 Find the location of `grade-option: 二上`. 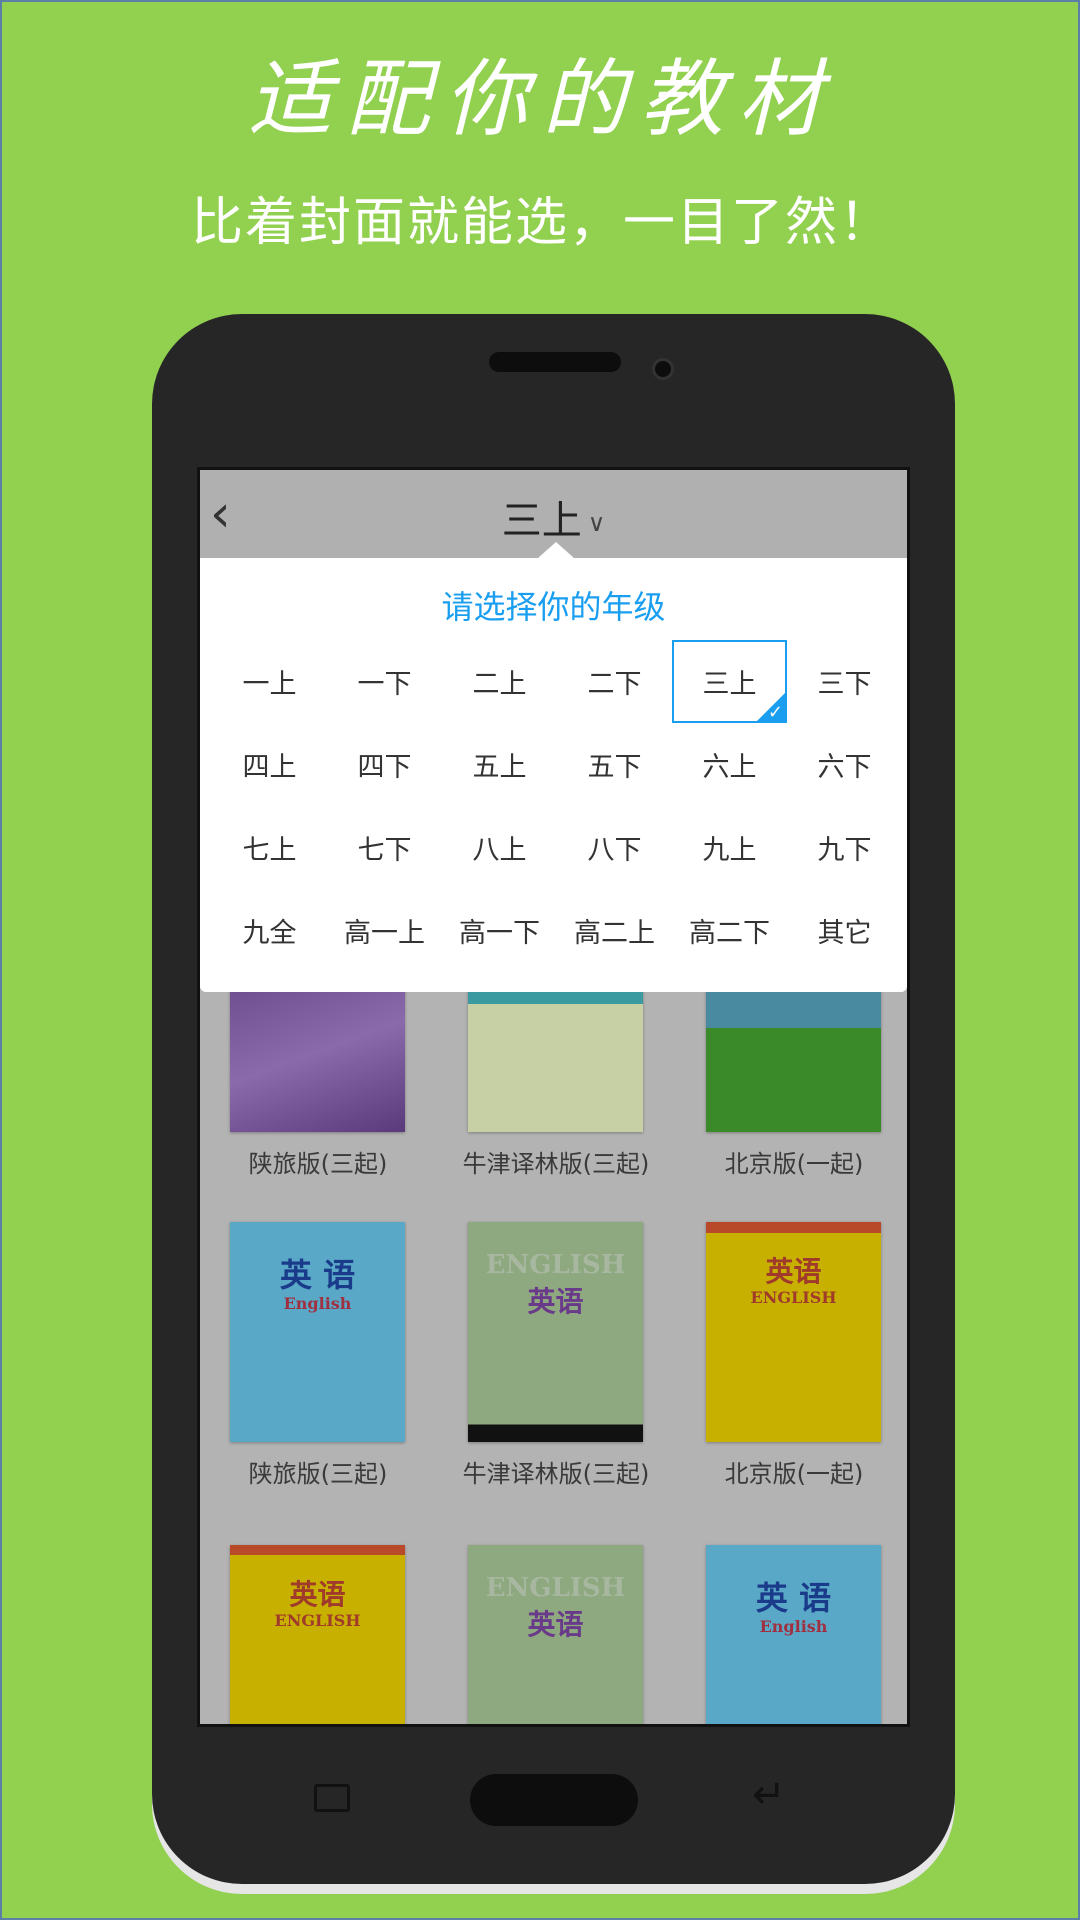

grade-option: 二上 is located at coordinates (499, 681).